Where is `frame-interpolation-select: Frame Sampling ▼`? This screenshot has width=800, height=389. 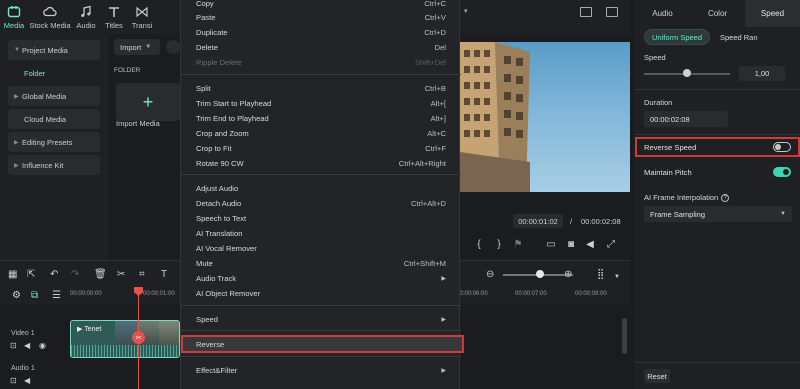 frame-interpolation-select: Frame Sampling ▼ is located at coordinates (718, 214).